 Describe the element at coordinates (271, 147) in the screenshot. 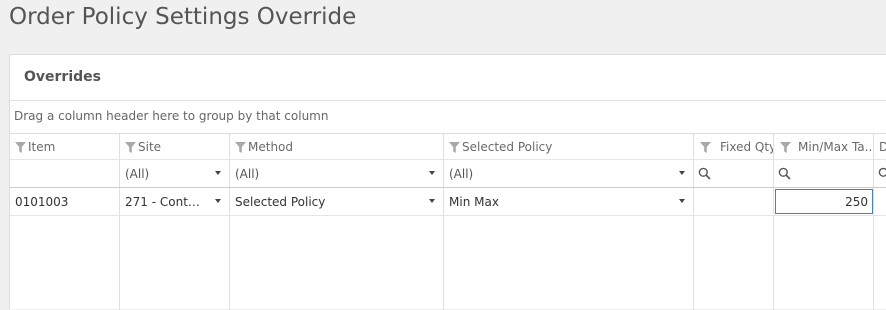

I see `column-header-label: Method` at that location.